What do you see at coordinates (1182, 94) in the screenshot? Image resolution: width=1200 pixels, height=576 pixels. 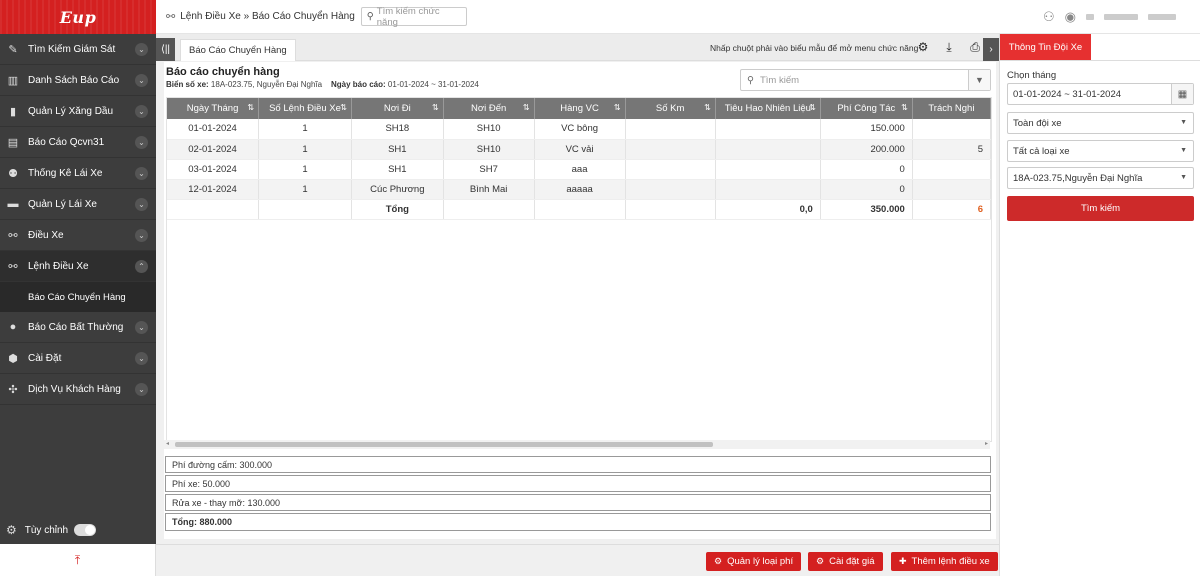 I see `calendar-icon: ▦` at bounding box center [1182, 94].